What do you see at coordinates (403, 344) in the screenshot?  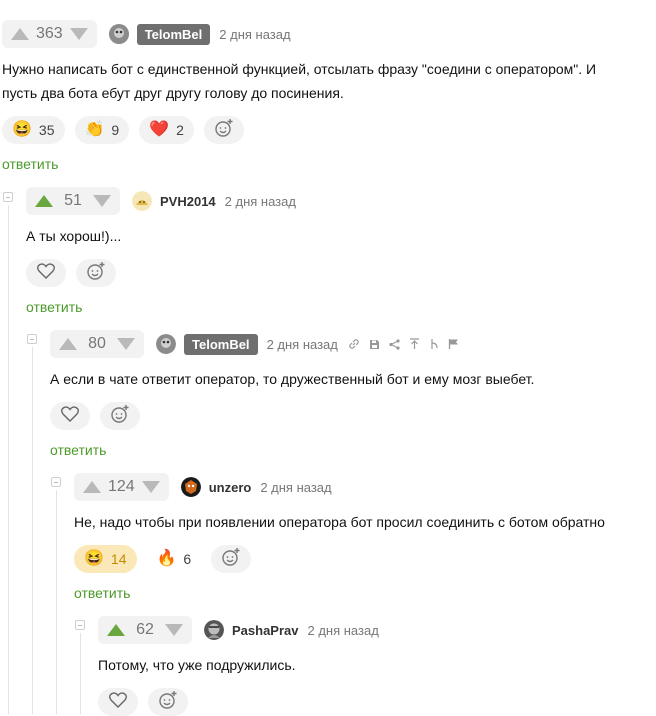 I see `comment-tools` at bounding box center [403, 344].